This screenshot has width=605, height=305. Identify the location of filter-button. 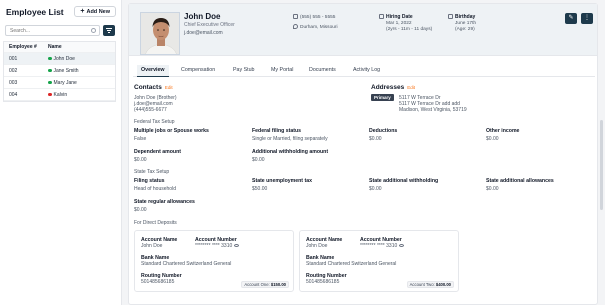
(109, 30).